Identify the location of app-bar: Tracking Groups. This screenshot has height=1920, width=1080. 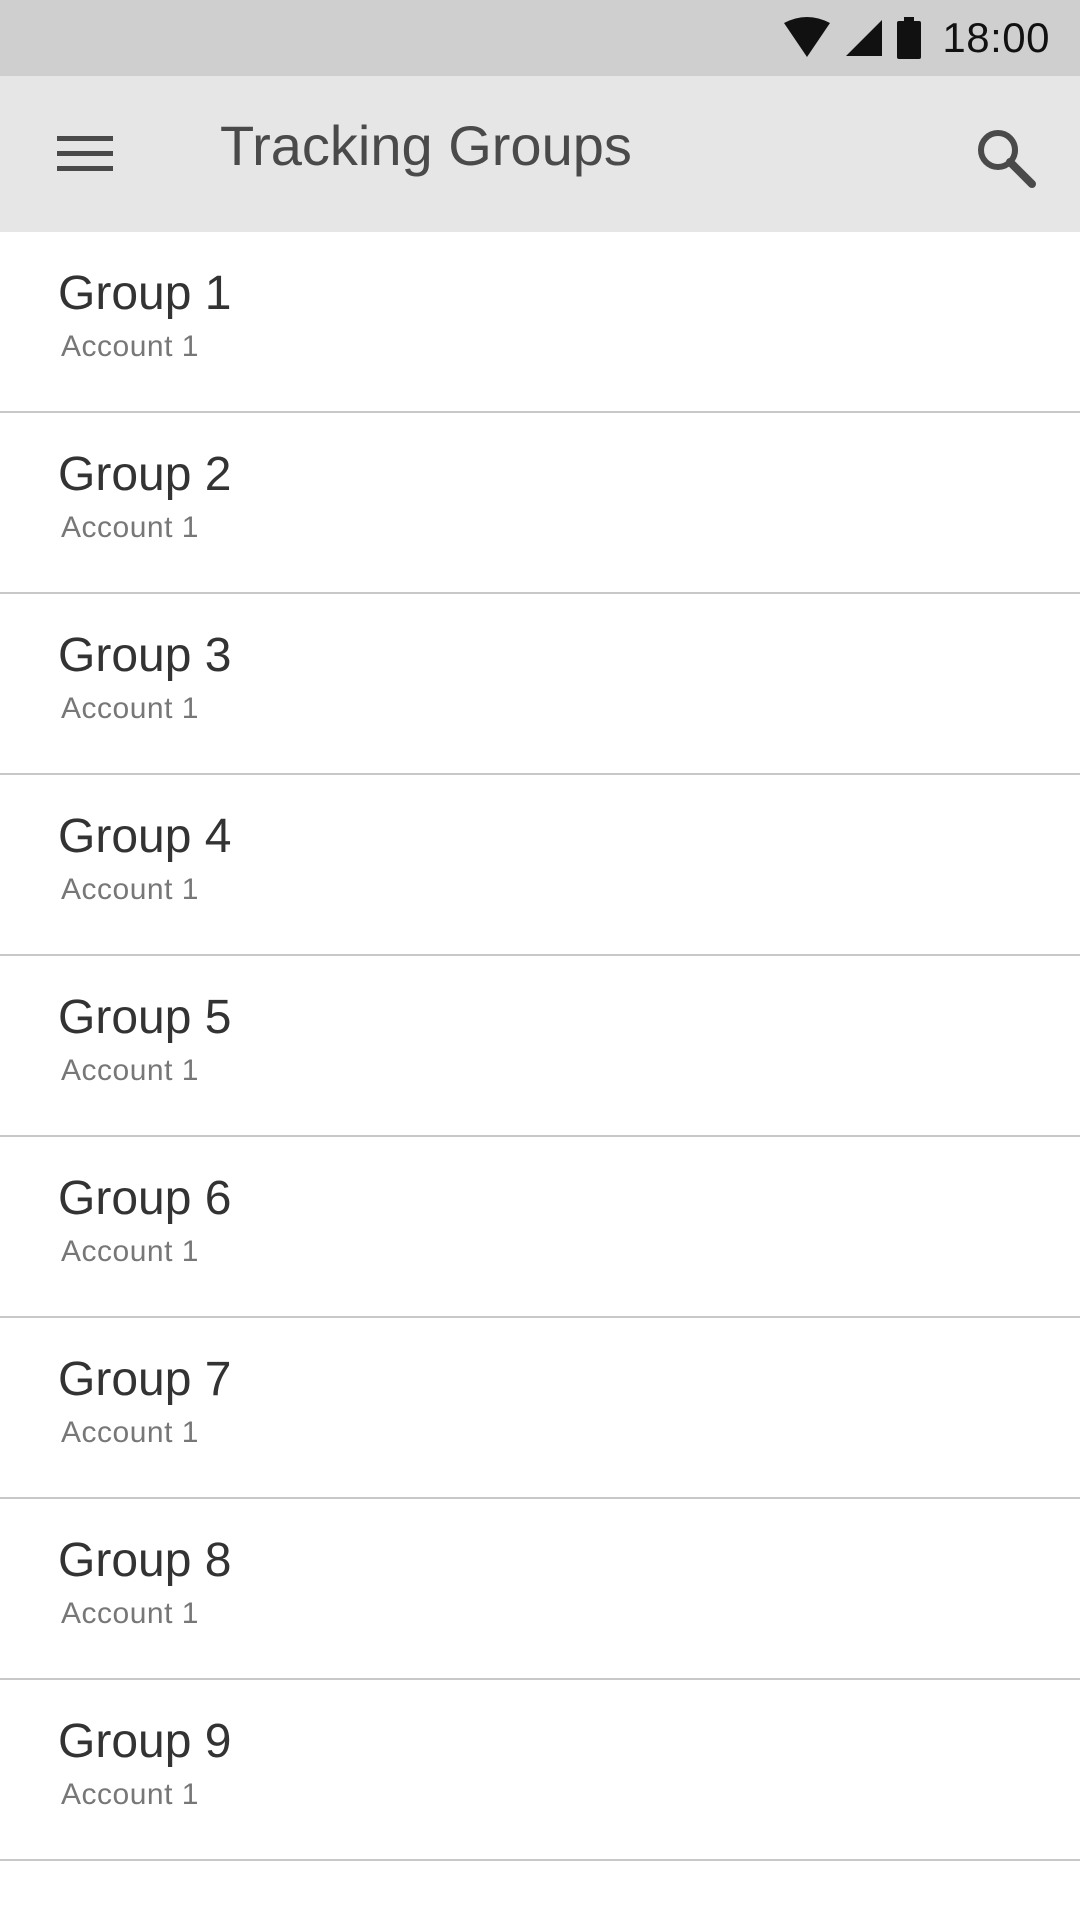
(540, 154).